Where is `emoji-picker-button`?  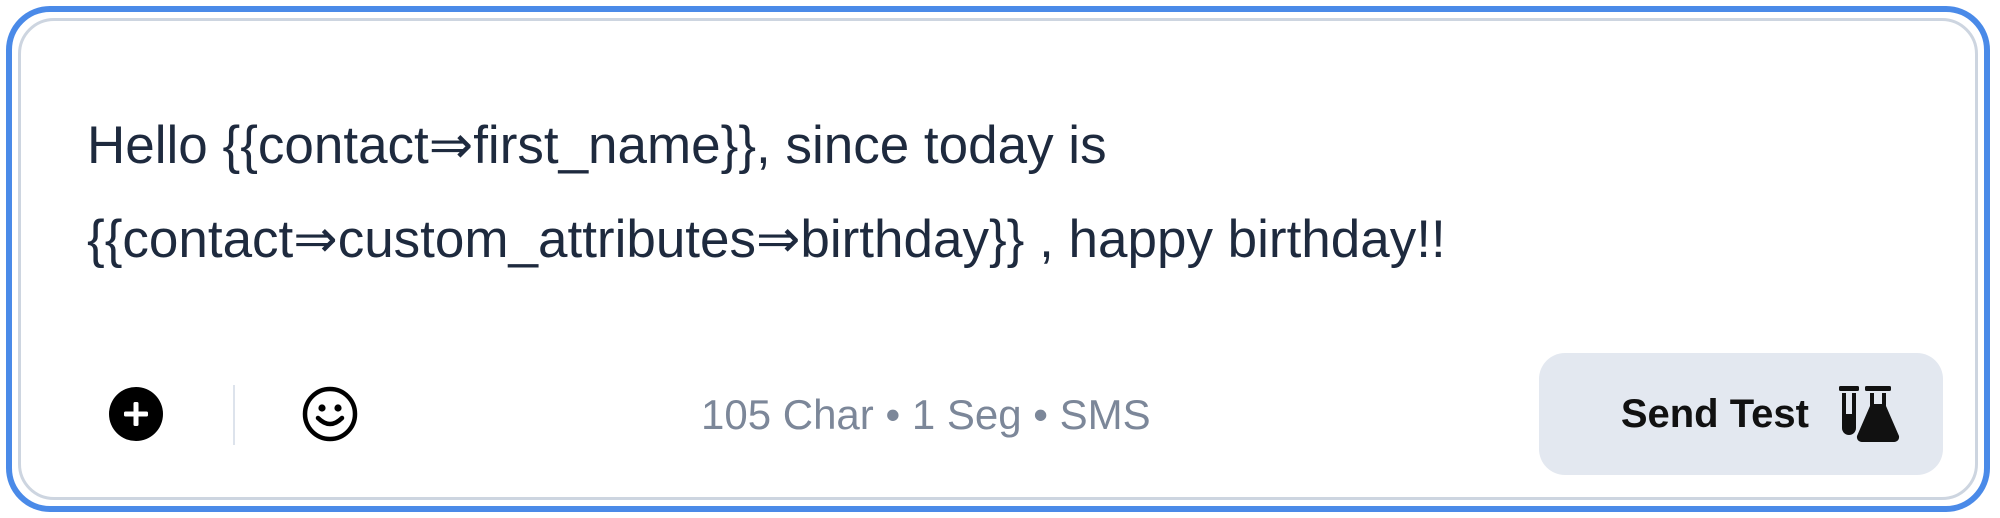
emoji-picker-button is located at coordinates (330, 414).